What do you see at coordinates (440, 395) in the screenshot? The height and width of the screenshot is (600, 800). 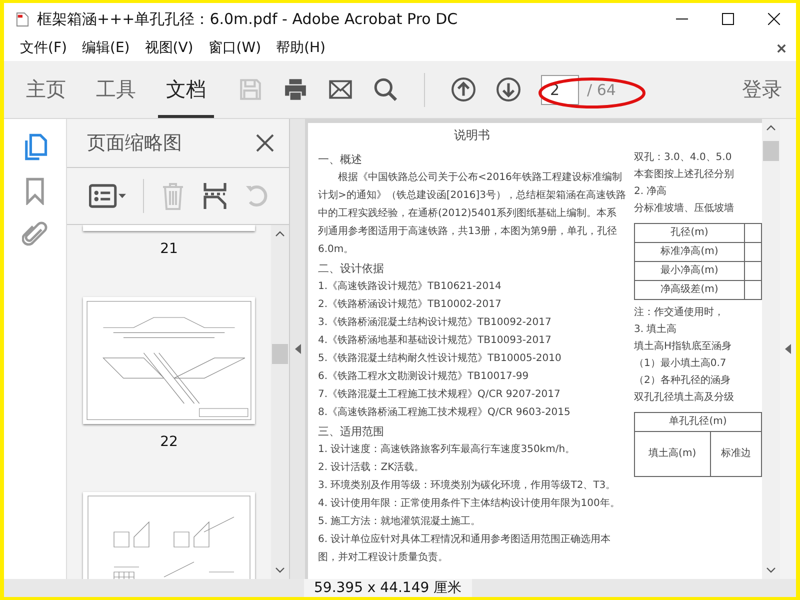 I see `list-item: 7.《铁路混凝土工程施工技术规程》Q/CR 9207-2017` at bounding box center [440, 395].